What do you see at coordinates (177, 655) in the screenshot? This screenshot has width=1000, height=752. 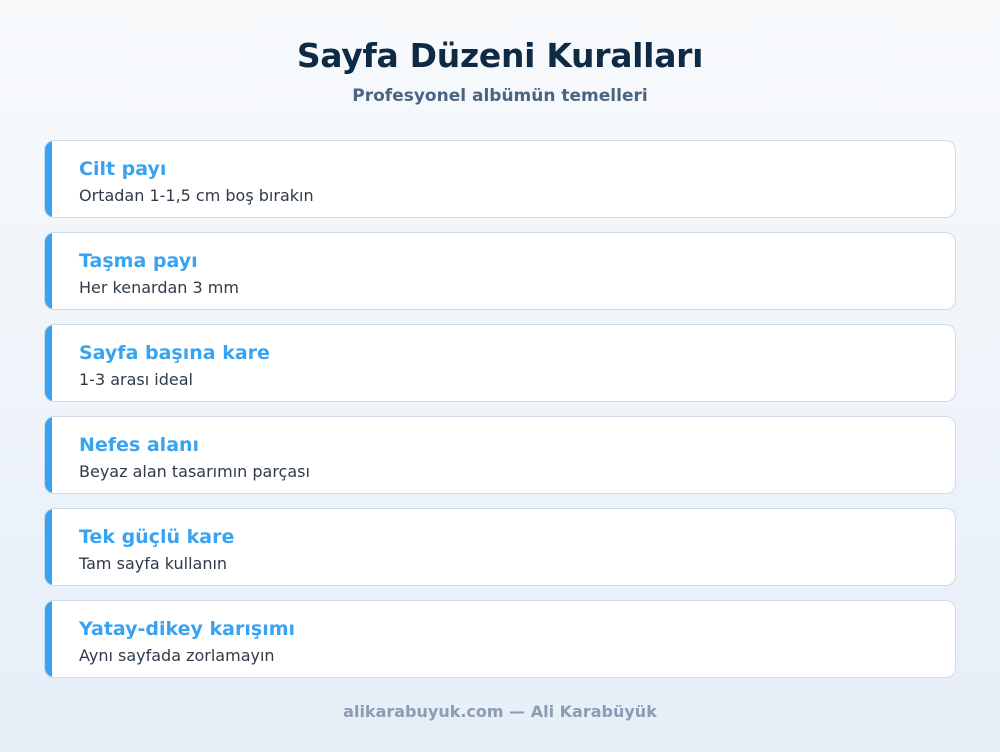 I see `rule-card-description: Aynı sayfada zorlamayın` at bounding box center [177, 655].